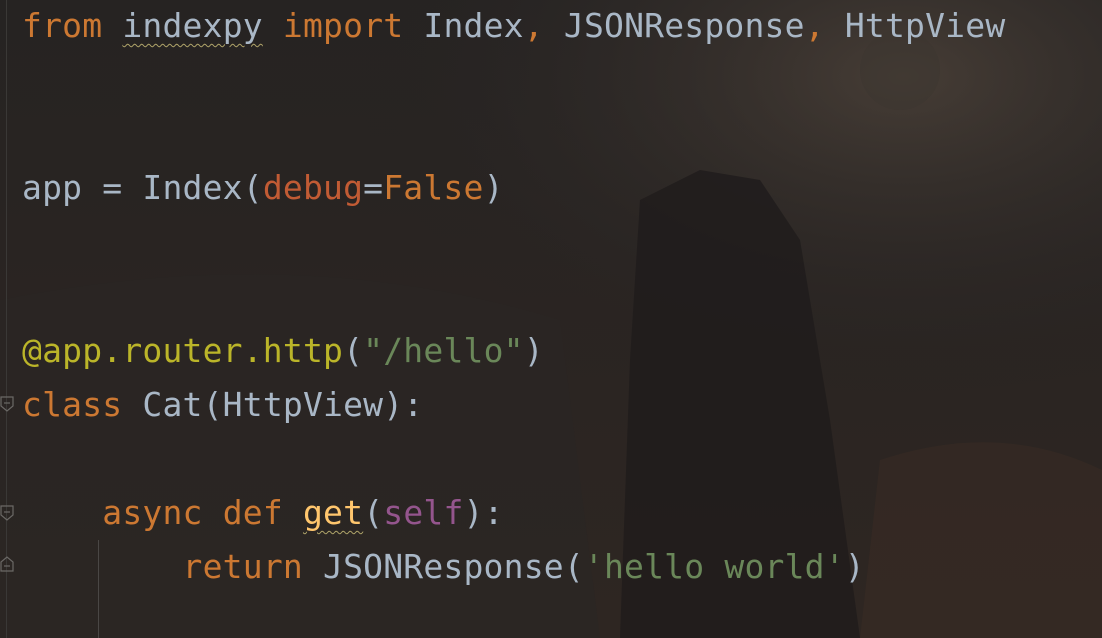  I want to click on decorator-token: @app.router.http, so click(183, 350).